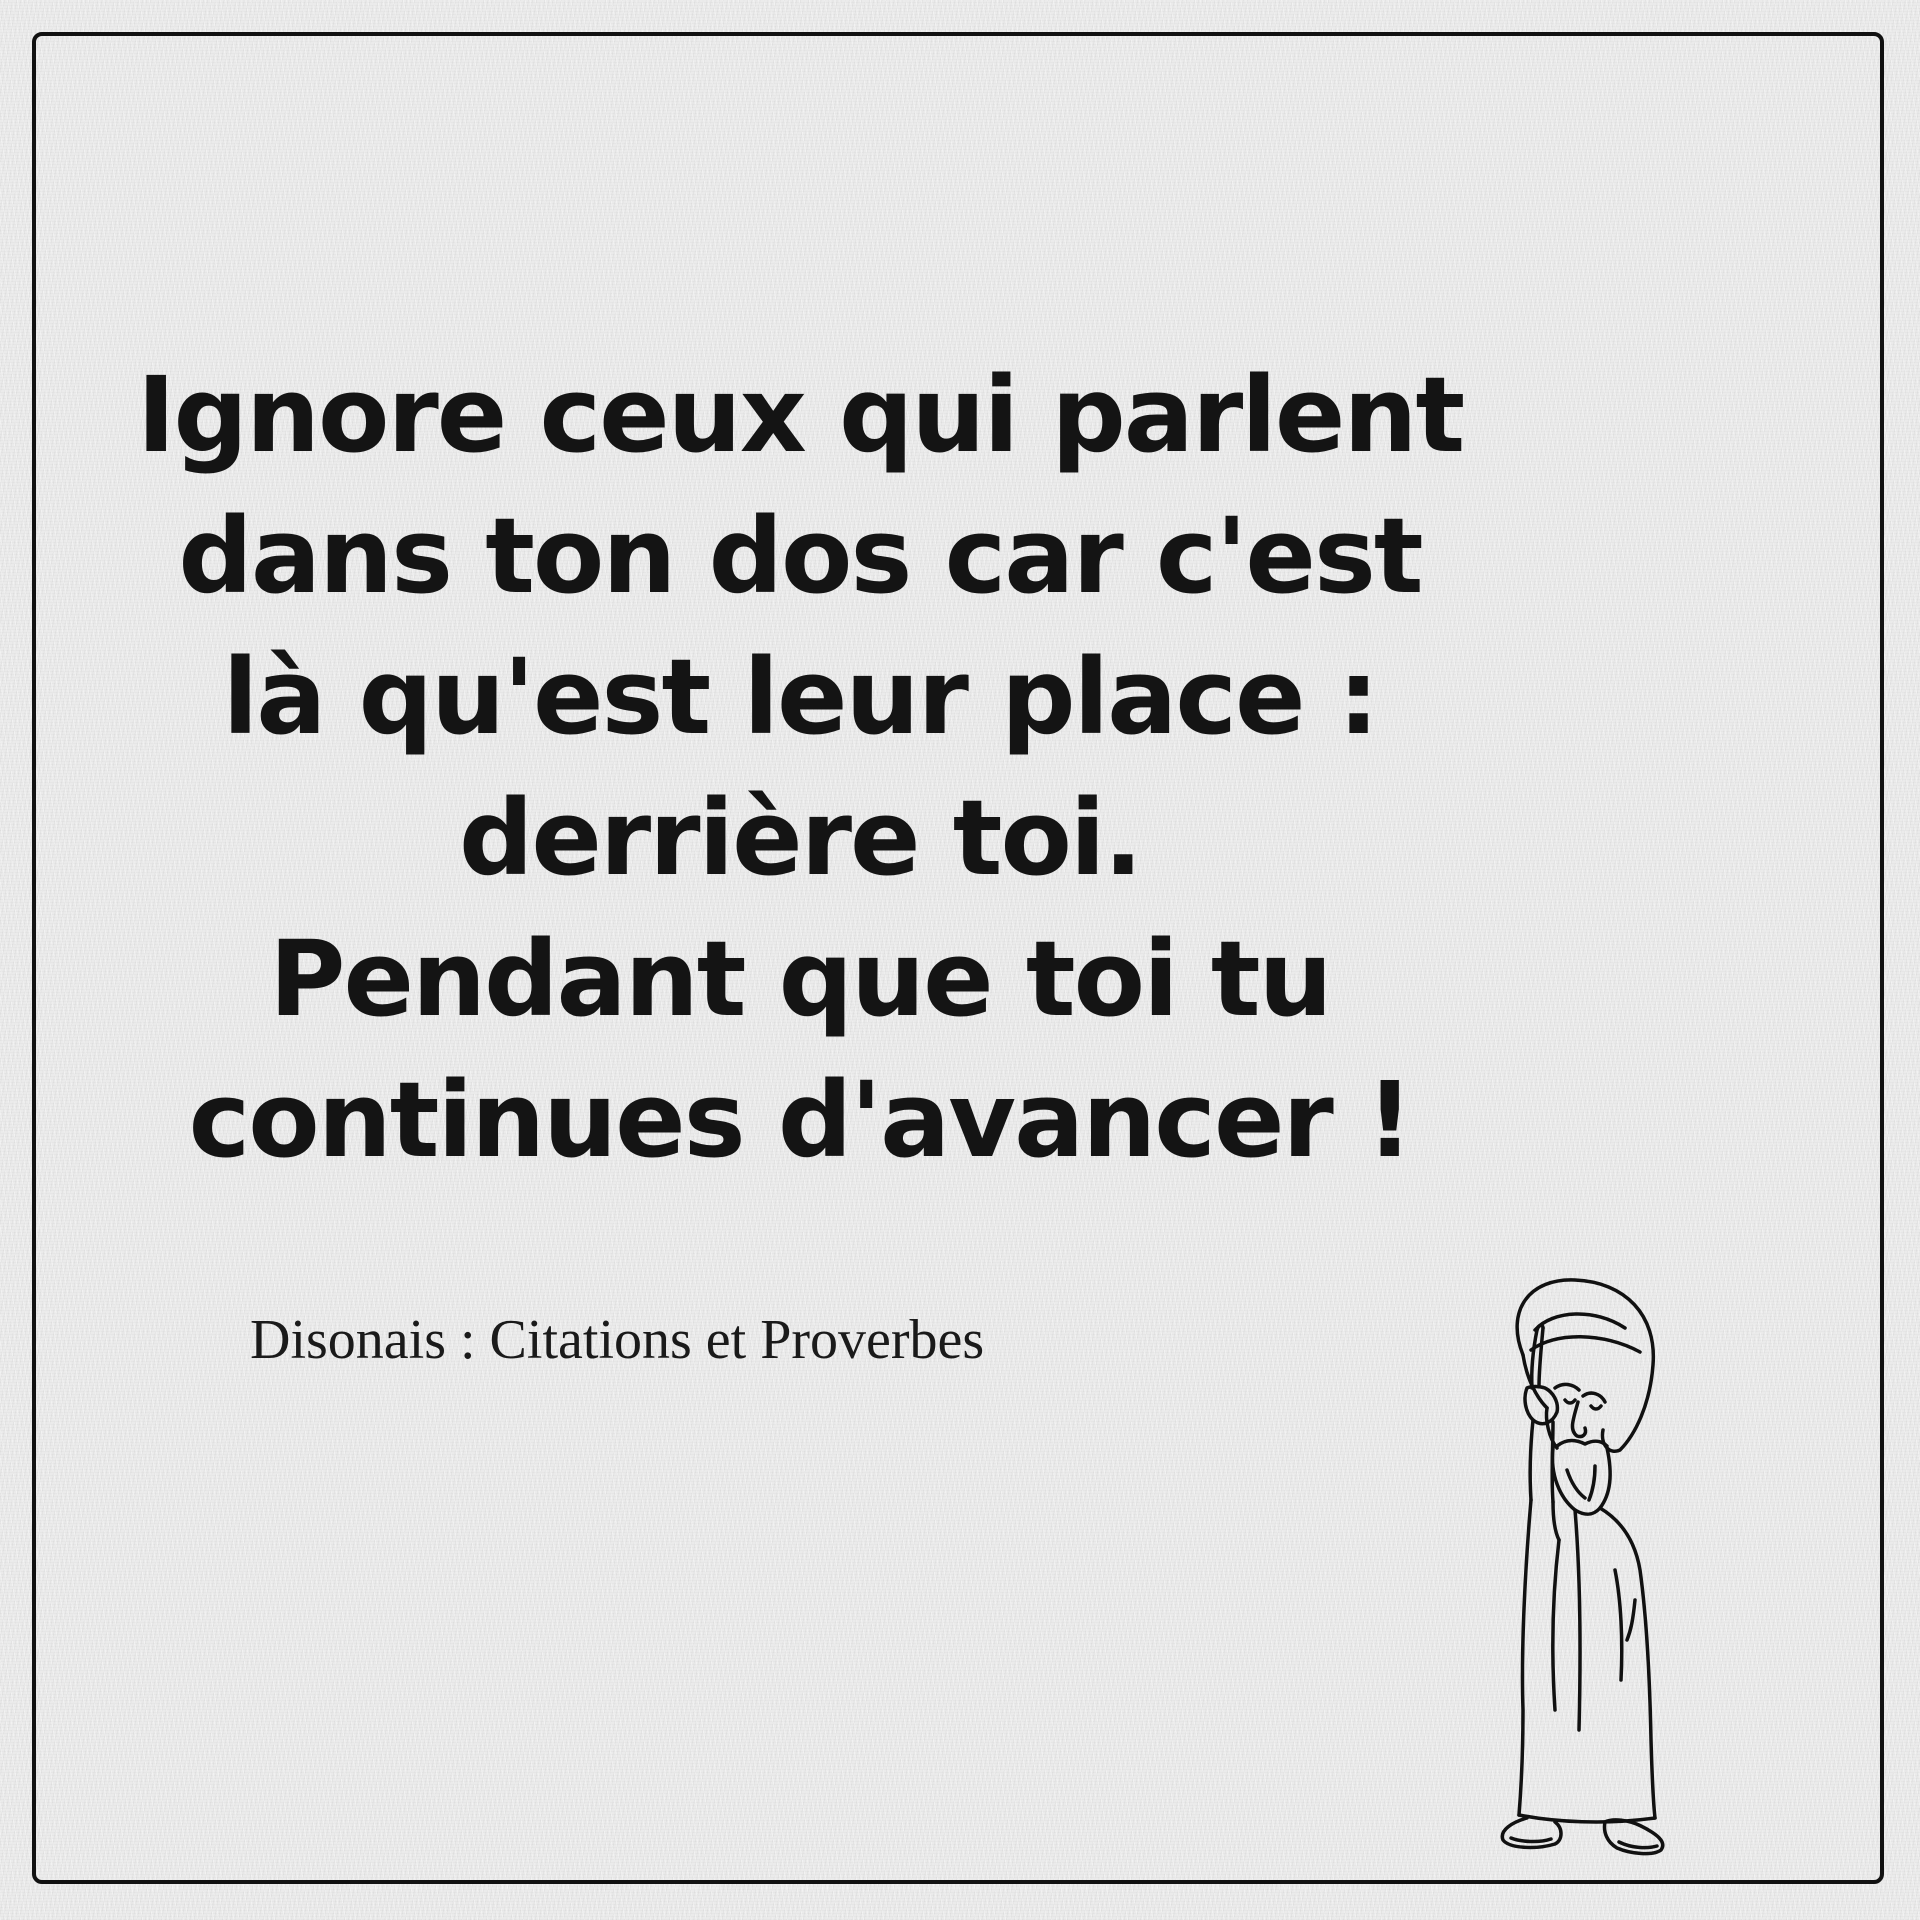 This screenshot has width=1920, height=1920. Describe the element at coordinates (617, 1340) in the screenshot. I see `attribution-text: Disonais : Citations et Proverbes` at that location.